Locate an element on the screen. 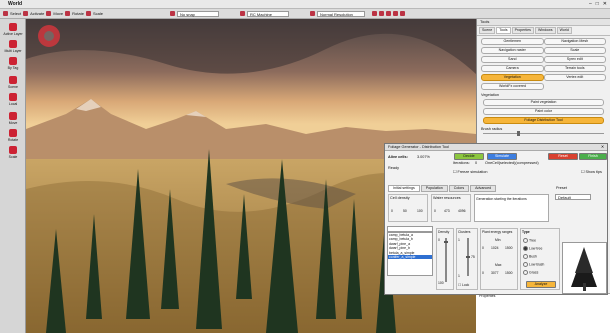 The width and height of the screenshot is (610, 333). density-knob is located at coordinates (446, 242).